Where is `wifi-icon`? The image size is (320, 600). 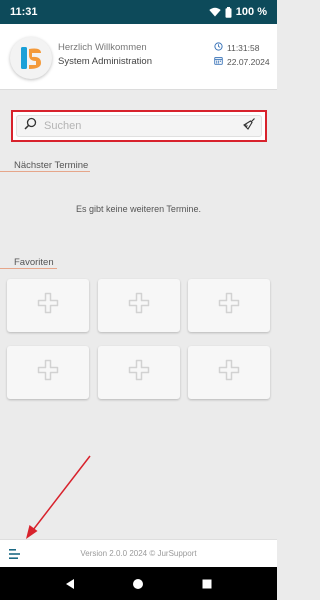
wifi-icon is located at coordinates (215, 12).